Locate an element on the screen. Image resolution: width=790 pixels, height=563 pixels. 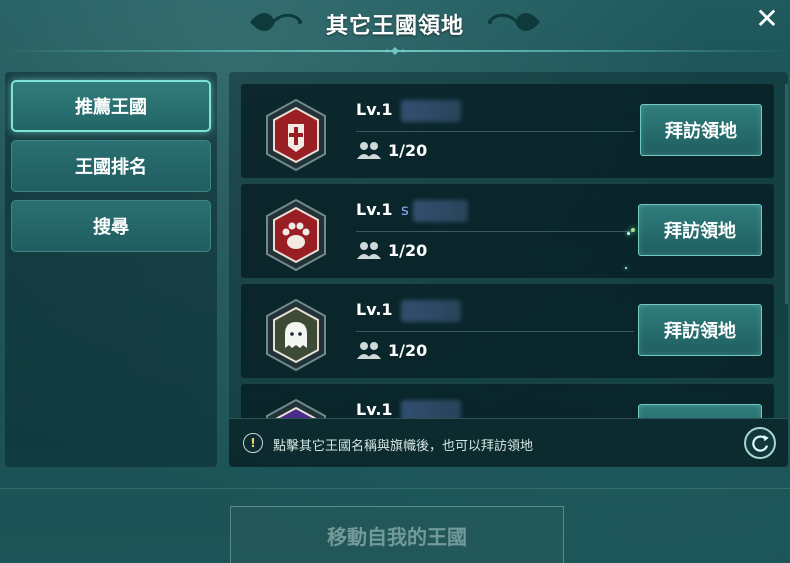
tab-ranking: 王國排名 is located at coordinates (111, 166).